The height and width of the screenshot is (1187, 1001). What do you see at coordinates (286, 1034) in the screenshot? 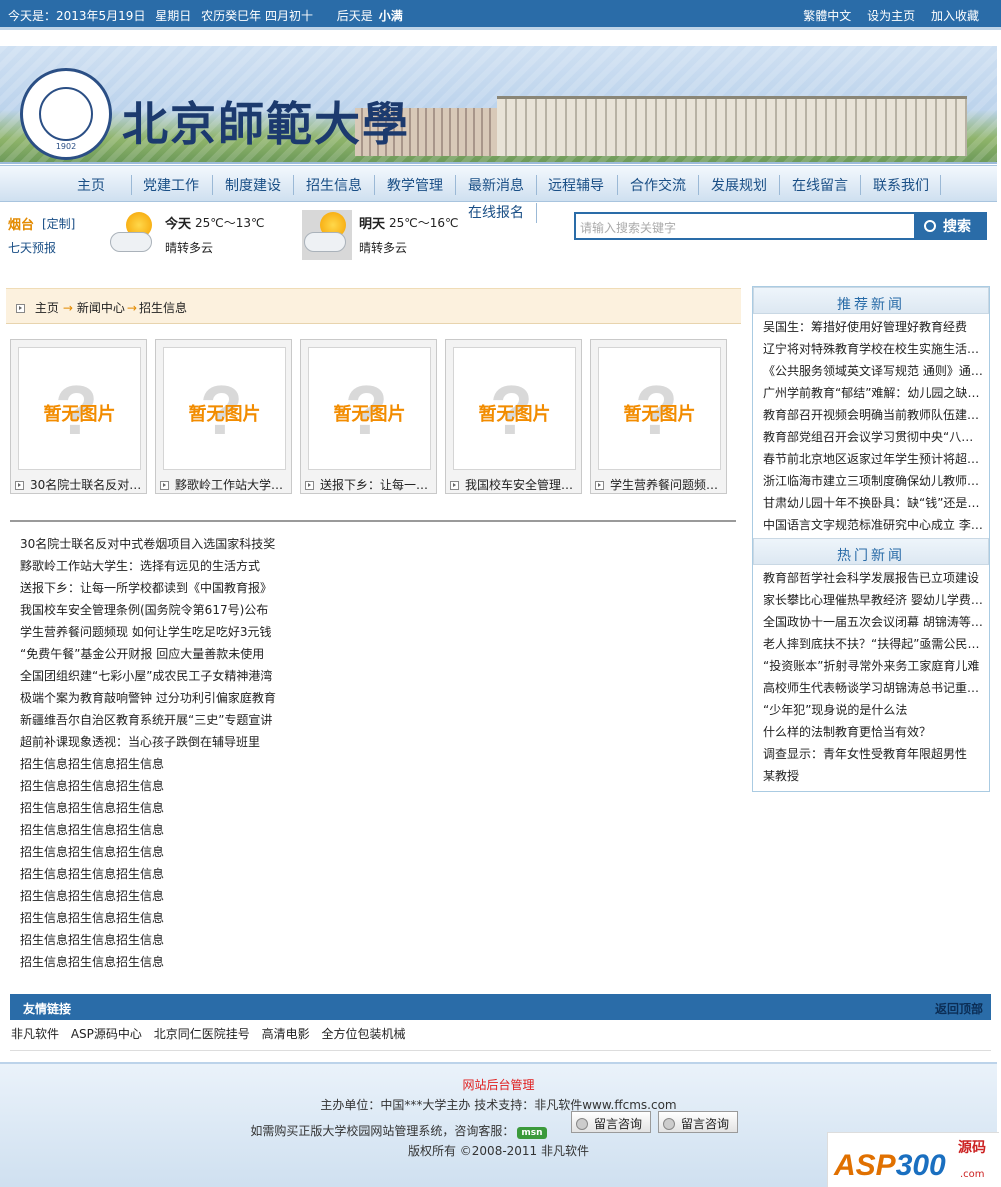
I see `friend-link: 高清电影` at bounding box center [286, 1034].